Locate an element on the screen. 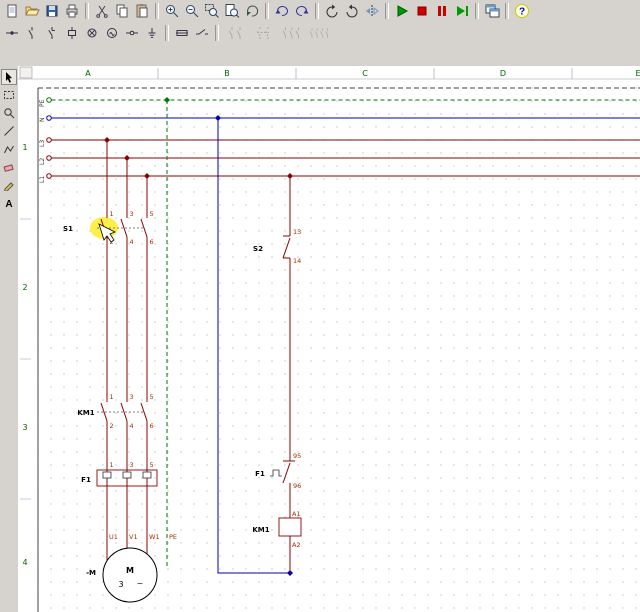  pencil-tool-button is located at coordinates (9, 185).